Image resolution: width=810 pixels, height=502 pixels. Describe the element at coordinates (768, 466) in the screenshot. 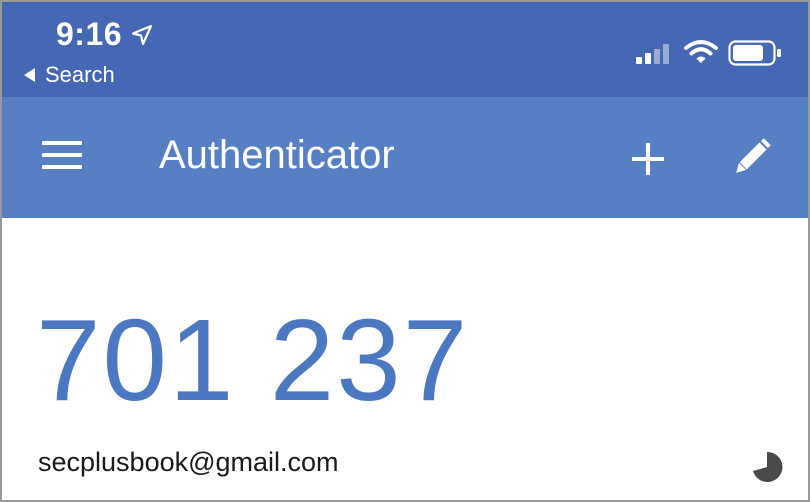

I see `countdown-pie-icon` at that location.